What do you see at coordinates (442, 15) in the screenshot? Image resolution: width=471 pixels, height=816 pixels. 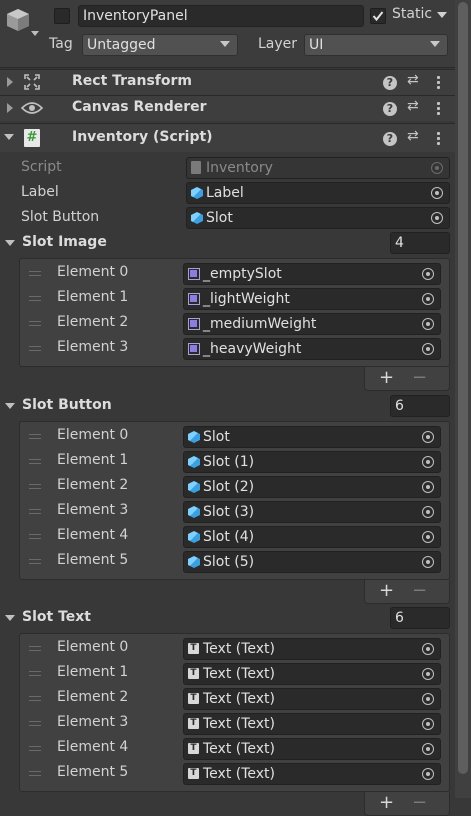 I see `static-dropdown-arrow-icon` at bounding box center [442, 15].